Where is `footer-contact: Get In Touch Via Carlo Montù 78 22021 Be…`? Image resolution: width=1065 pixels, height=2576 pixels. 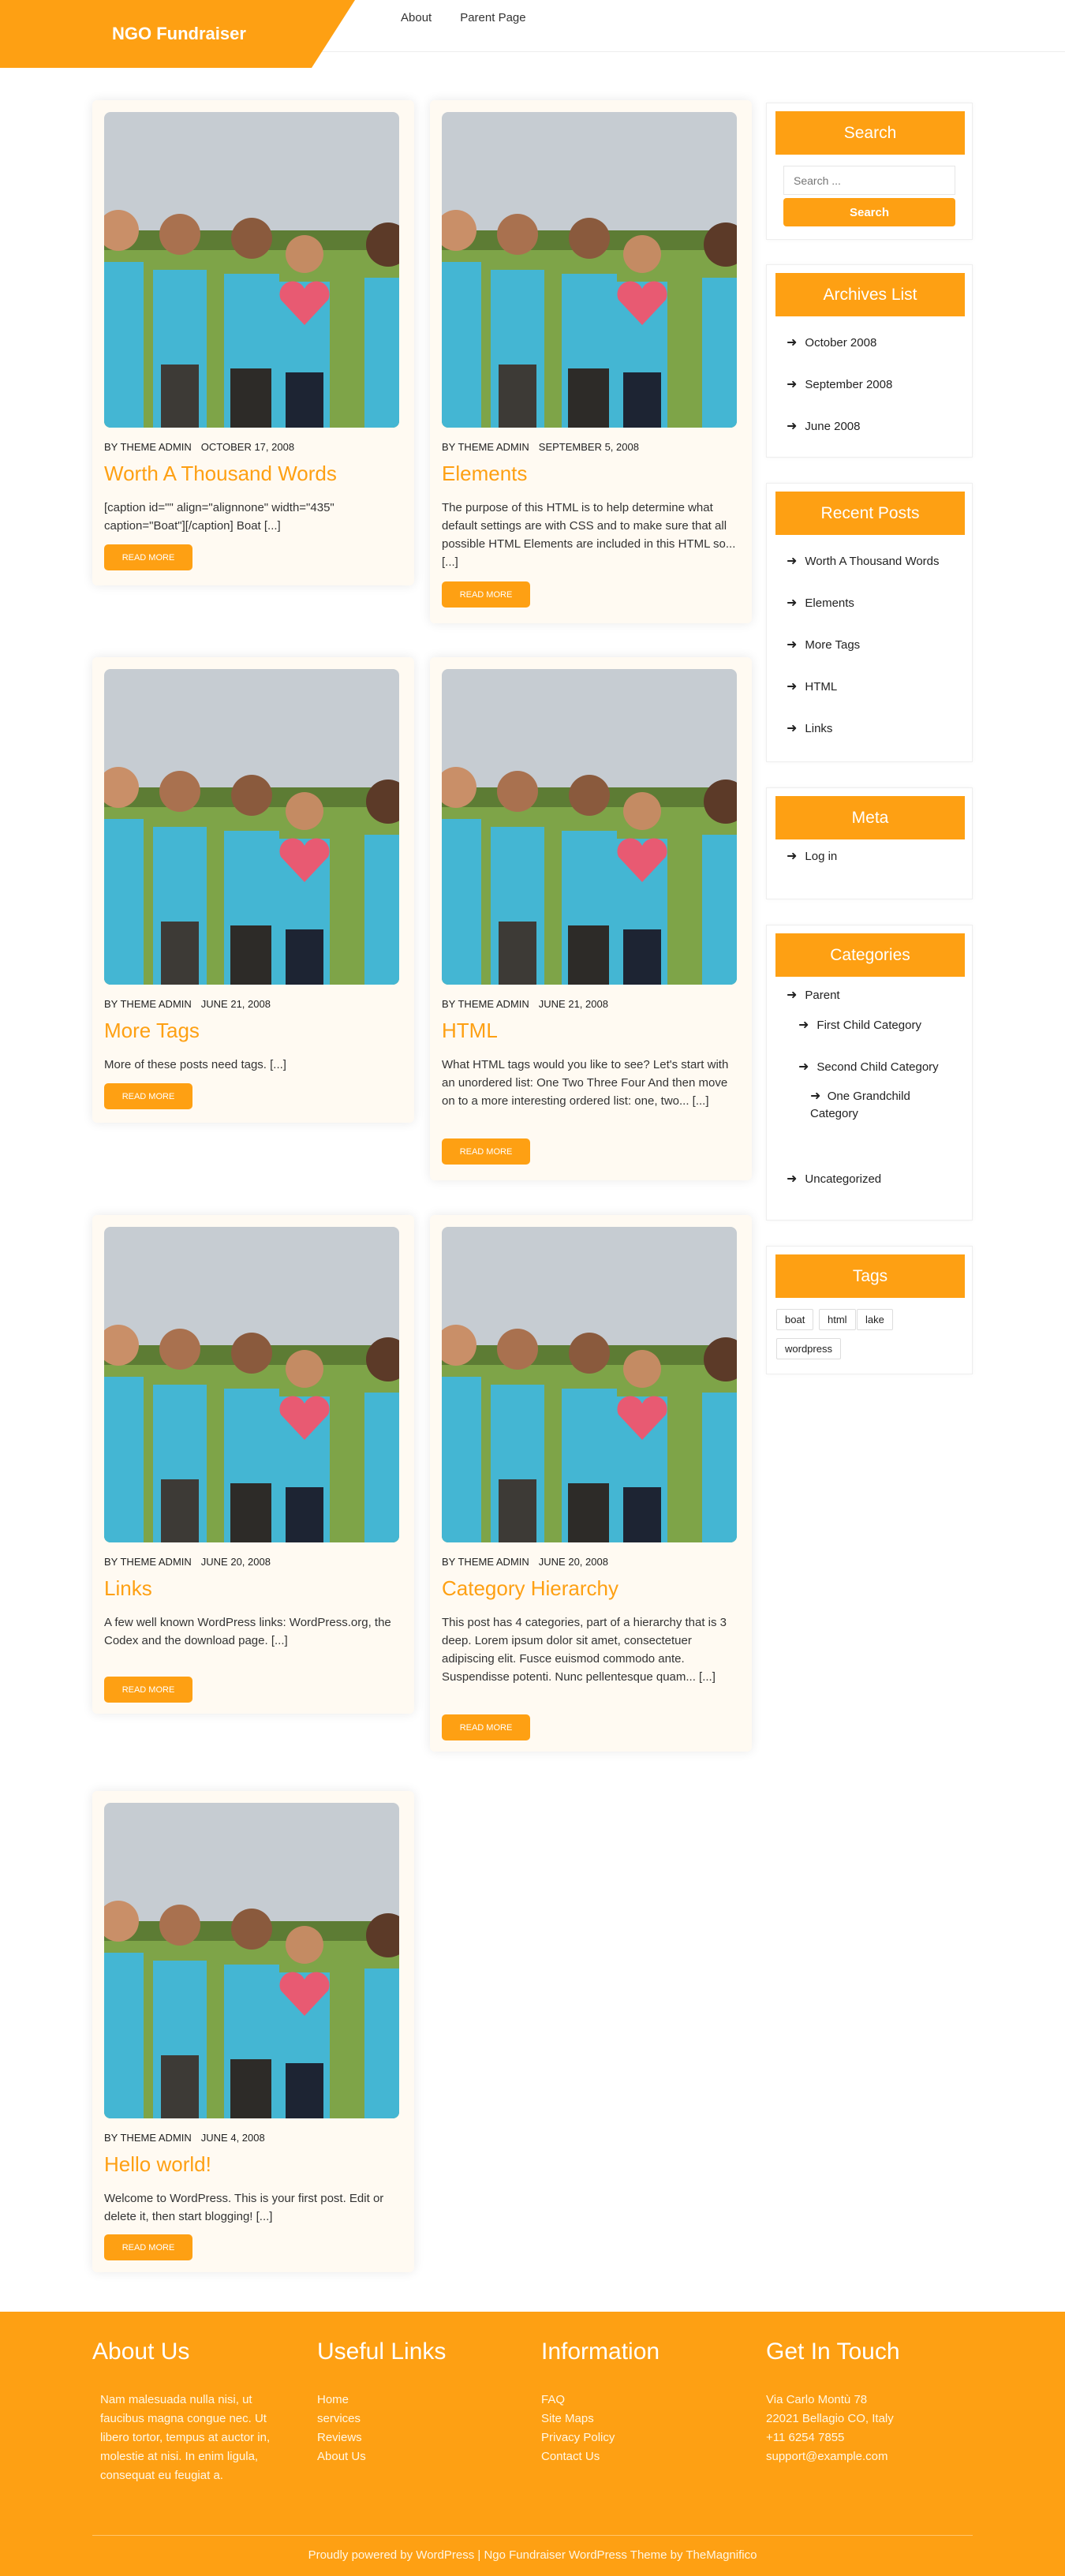 footer-contact: Get In Touch Via Carlo Montù 78 22021 Be… is located at coordinates (869, 2402).